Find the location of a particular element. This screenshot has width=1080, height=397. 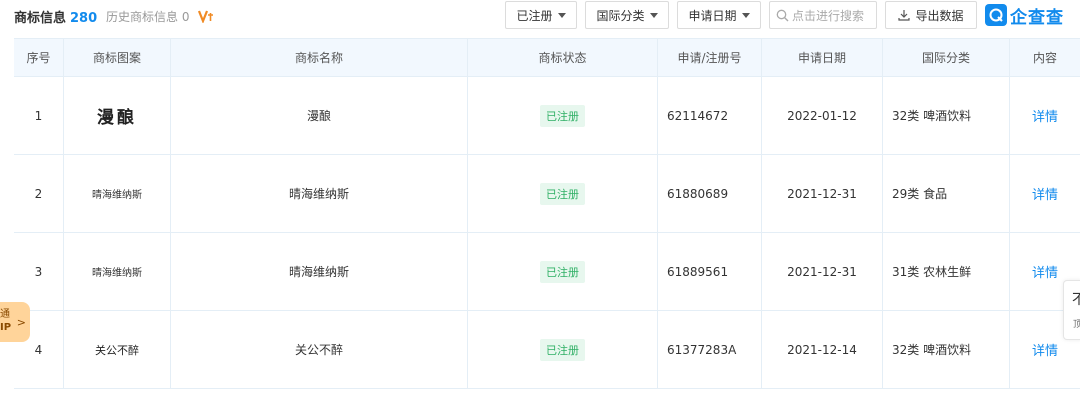

registration-number: 61889561 is located at coordinates (710, 271).